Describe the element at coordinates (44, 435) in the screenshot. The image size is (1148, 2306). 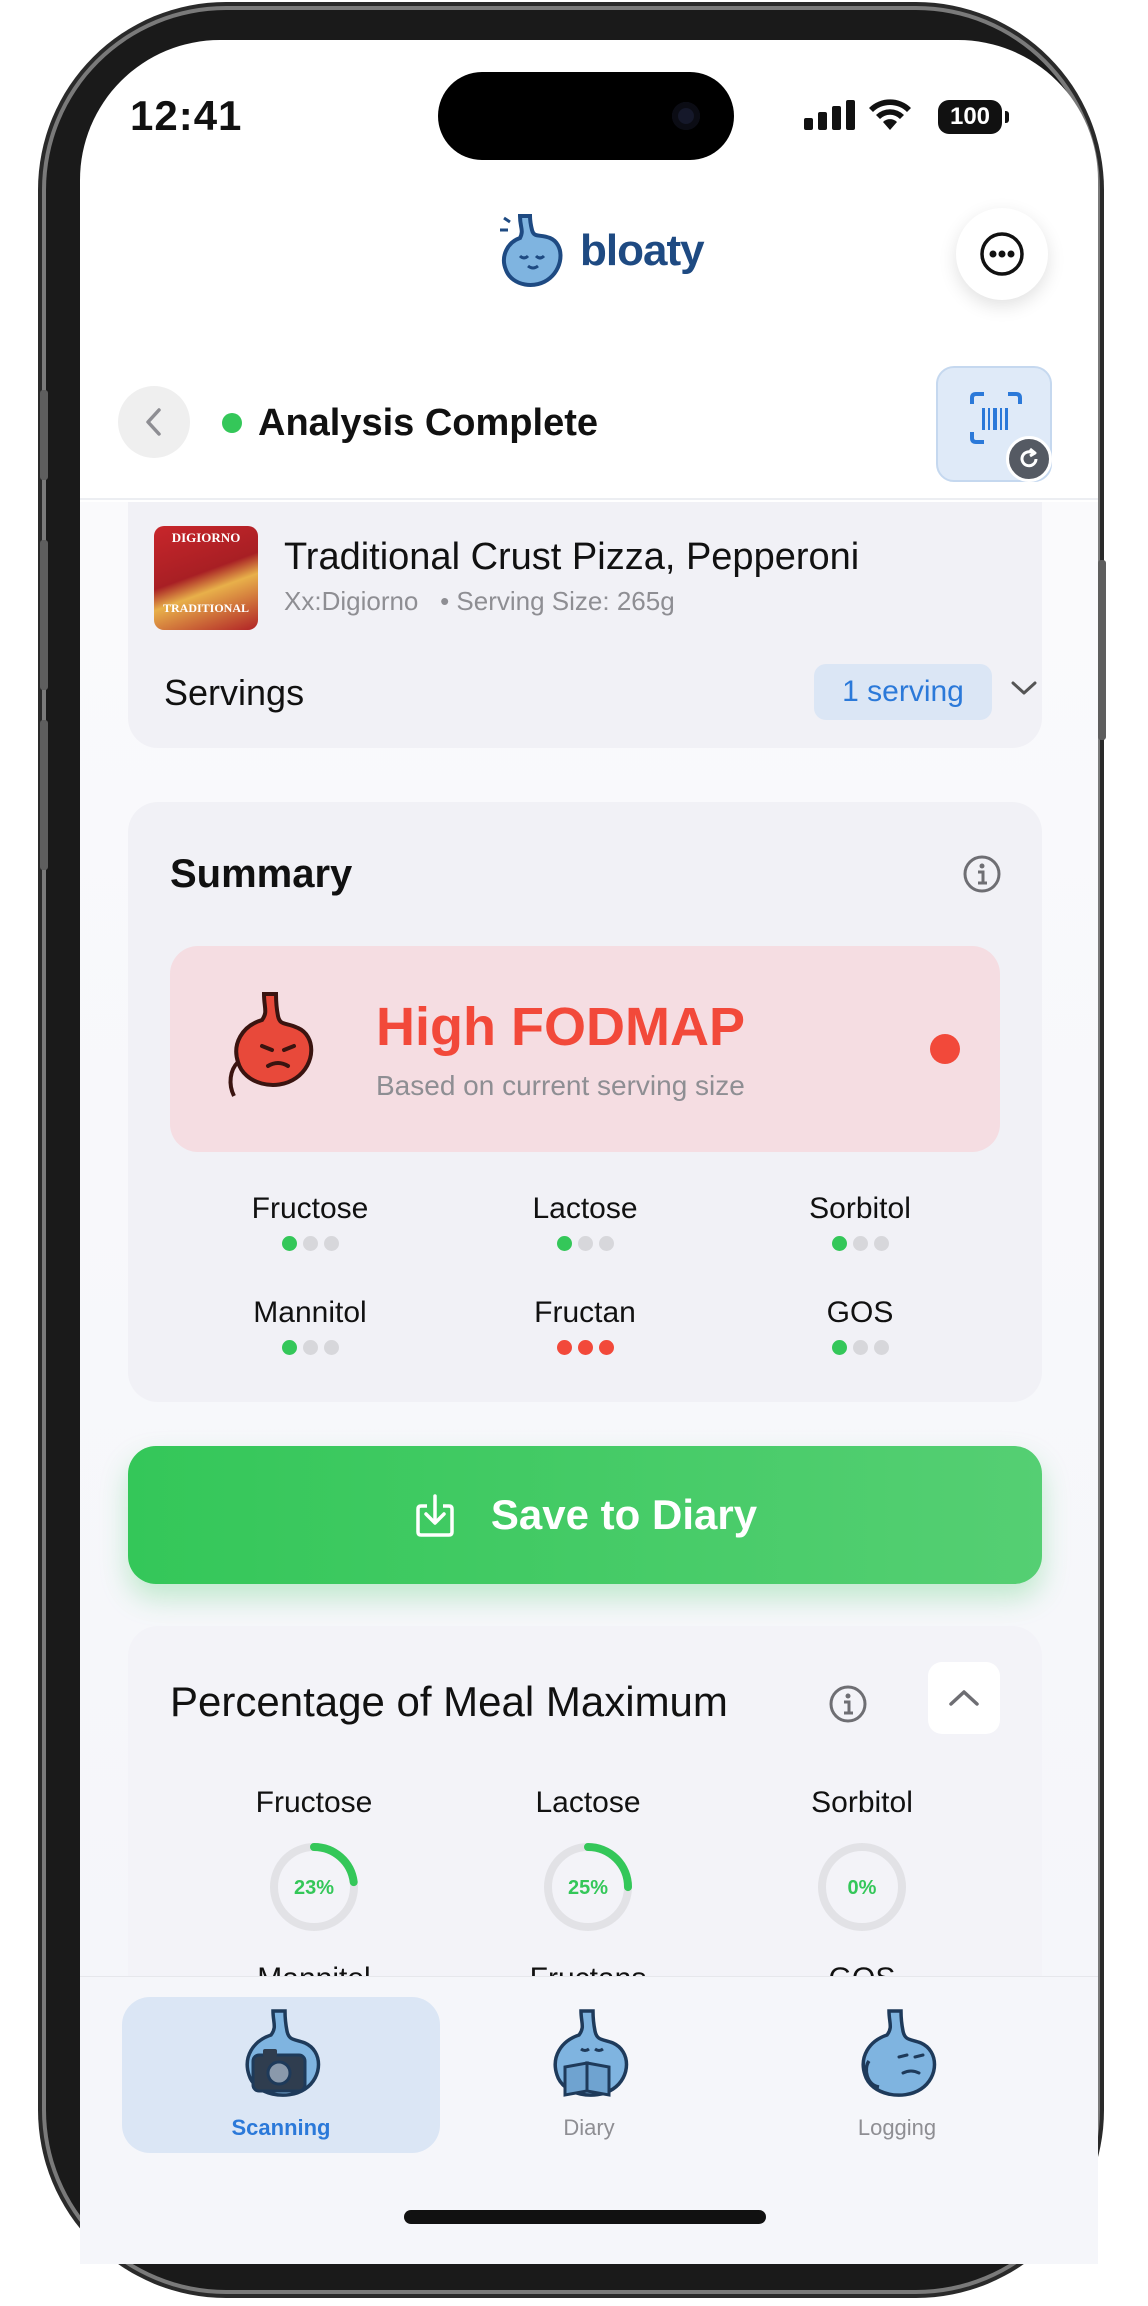
I see `action-button` at that location.